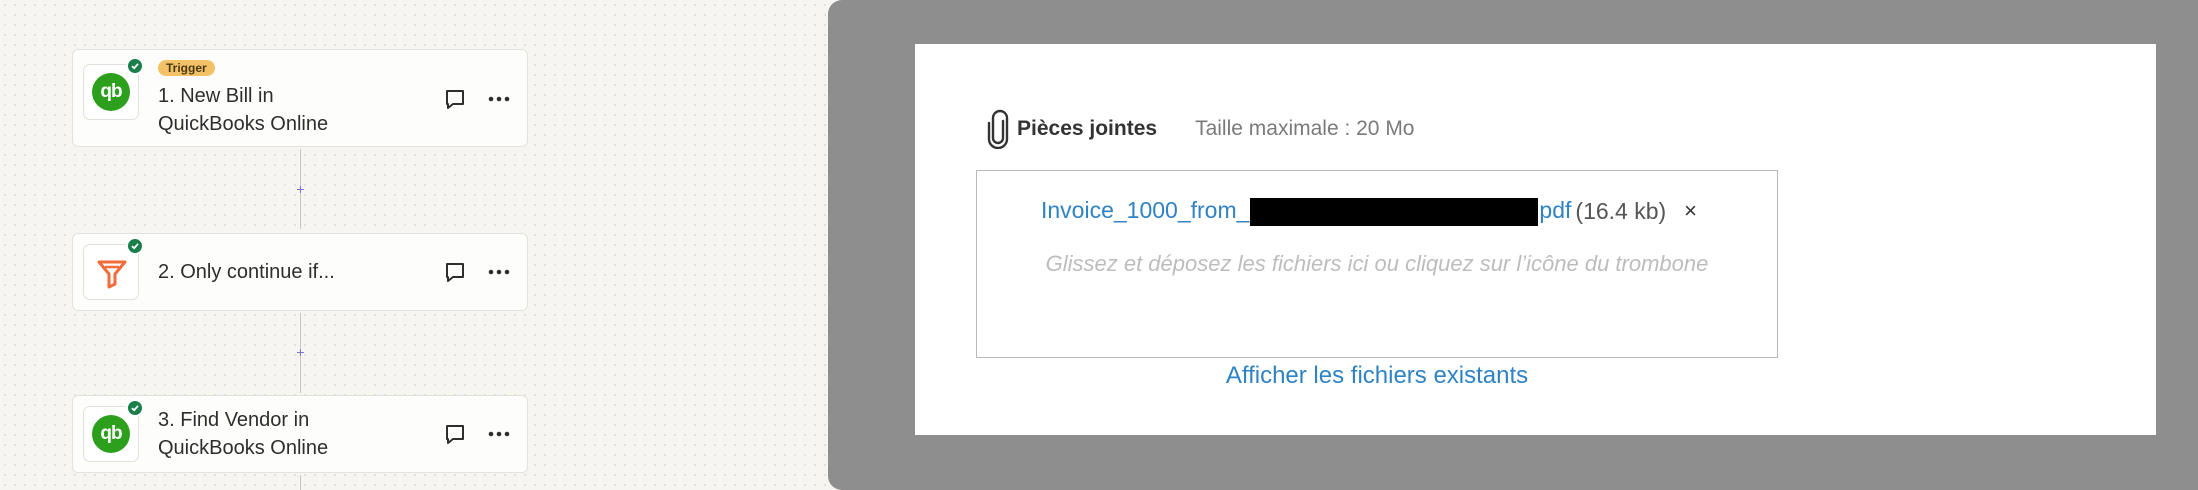  What do you see at coordinates (1621, 210) in the screenshot?
I see `file-size: (16.4 kb)` at bounding box center [1621, 210].